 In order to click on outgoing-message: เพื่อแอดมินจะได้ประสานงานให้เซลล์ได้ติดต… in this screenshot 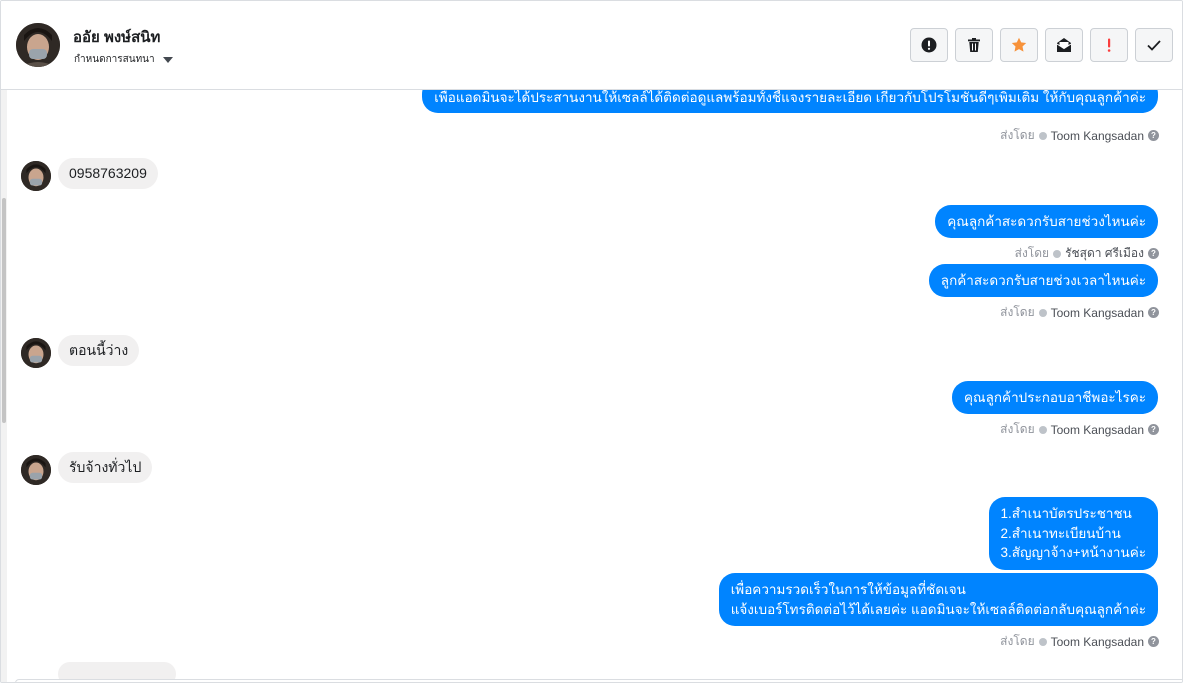, I will do `click(790, 101)`.